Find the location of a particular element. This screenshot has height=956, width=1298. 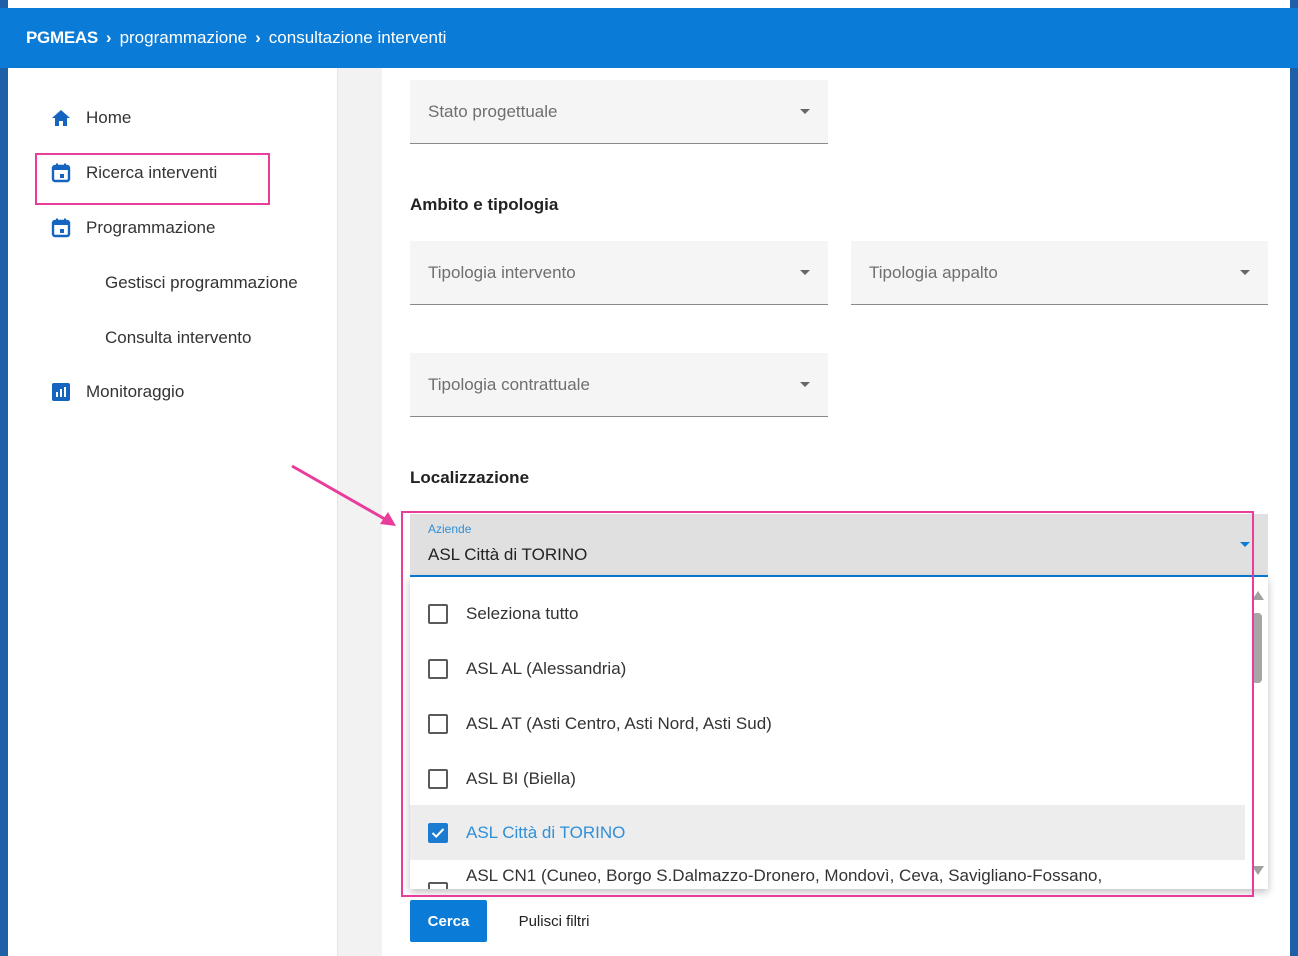

breadcrumb-programmazione: programmazione is located at coordinates (184, 38).